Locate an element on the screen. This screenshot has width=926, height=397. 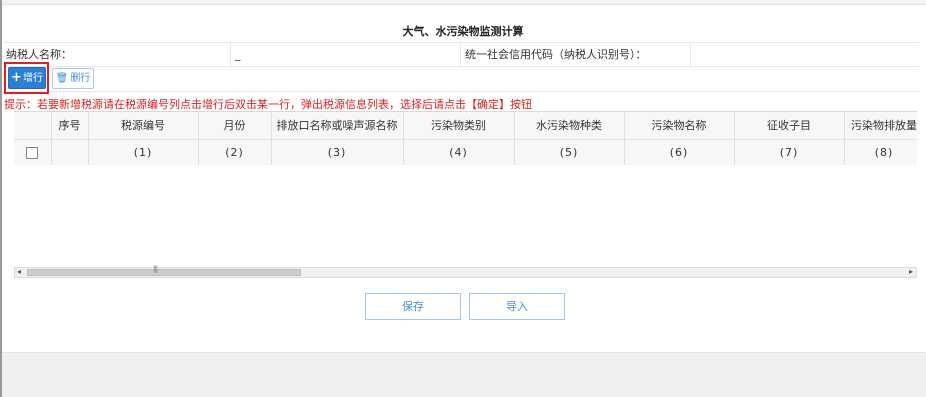
taxpayer-info-row: 纳税人名称： _ 统一社会信用代码（纳税人识别号）： is located at coordinates (461, 54).